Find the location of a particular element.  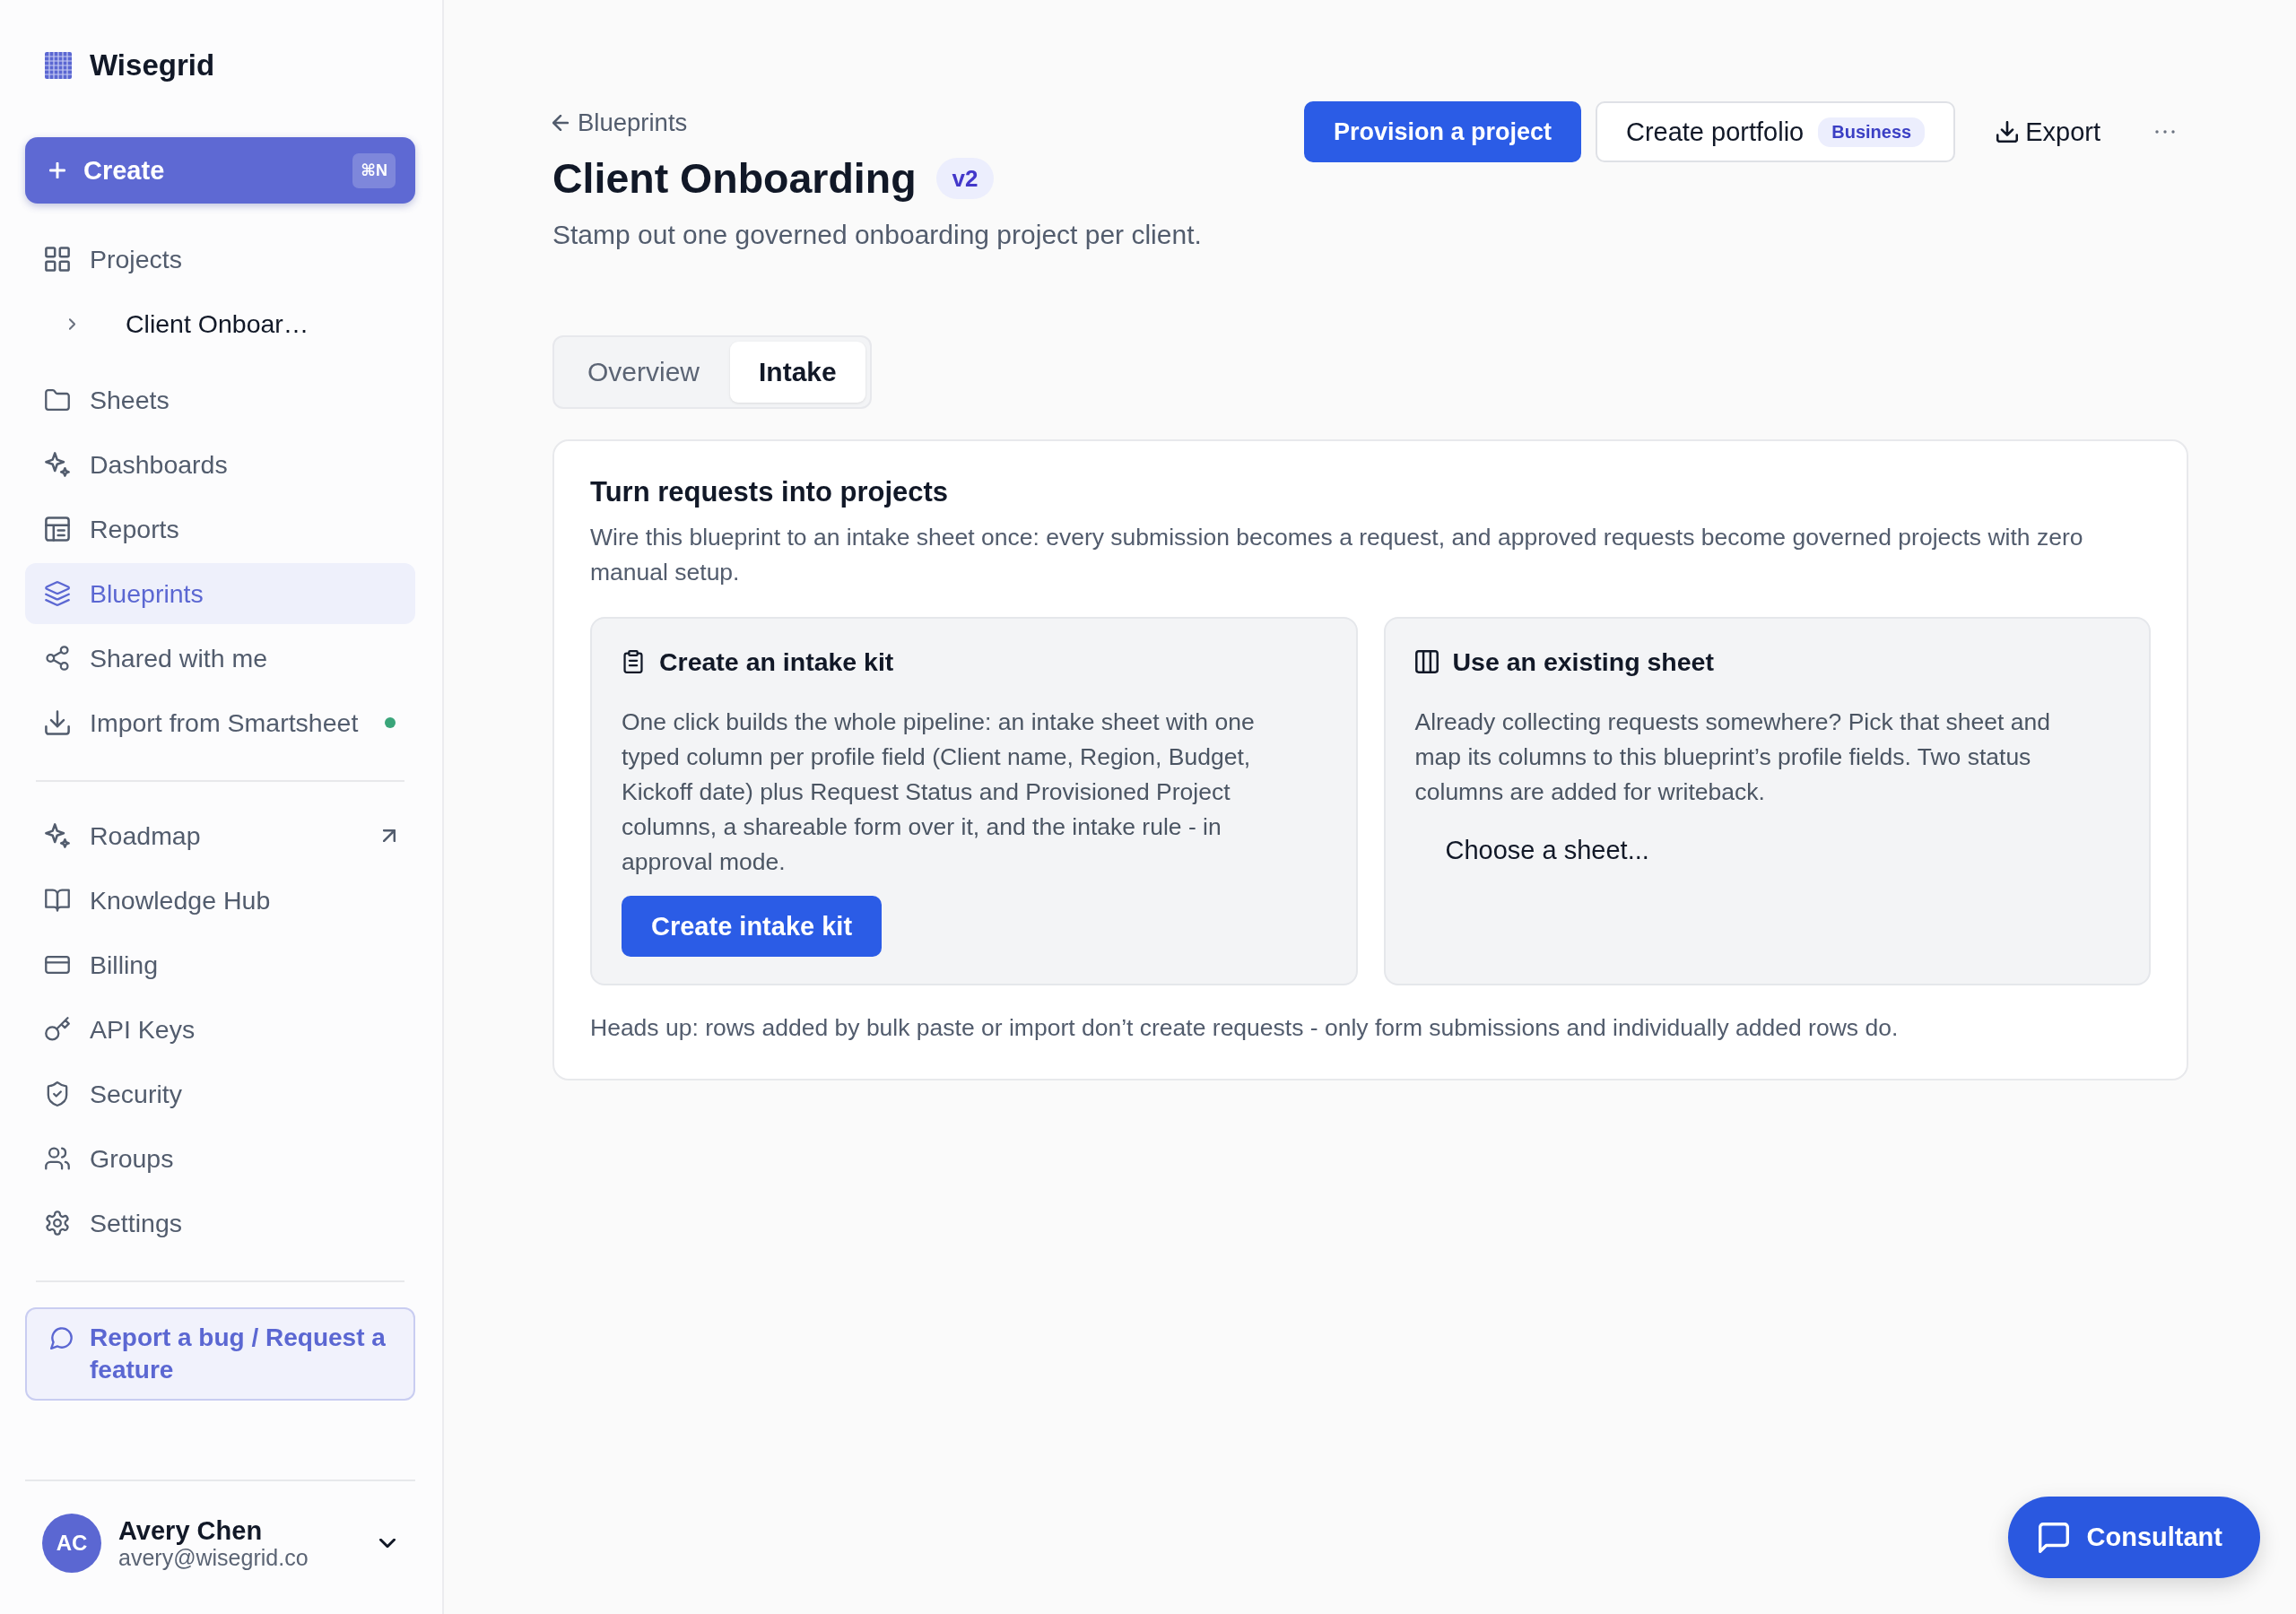

option-title: Create an intake kit is located at coordinates (776, 662).